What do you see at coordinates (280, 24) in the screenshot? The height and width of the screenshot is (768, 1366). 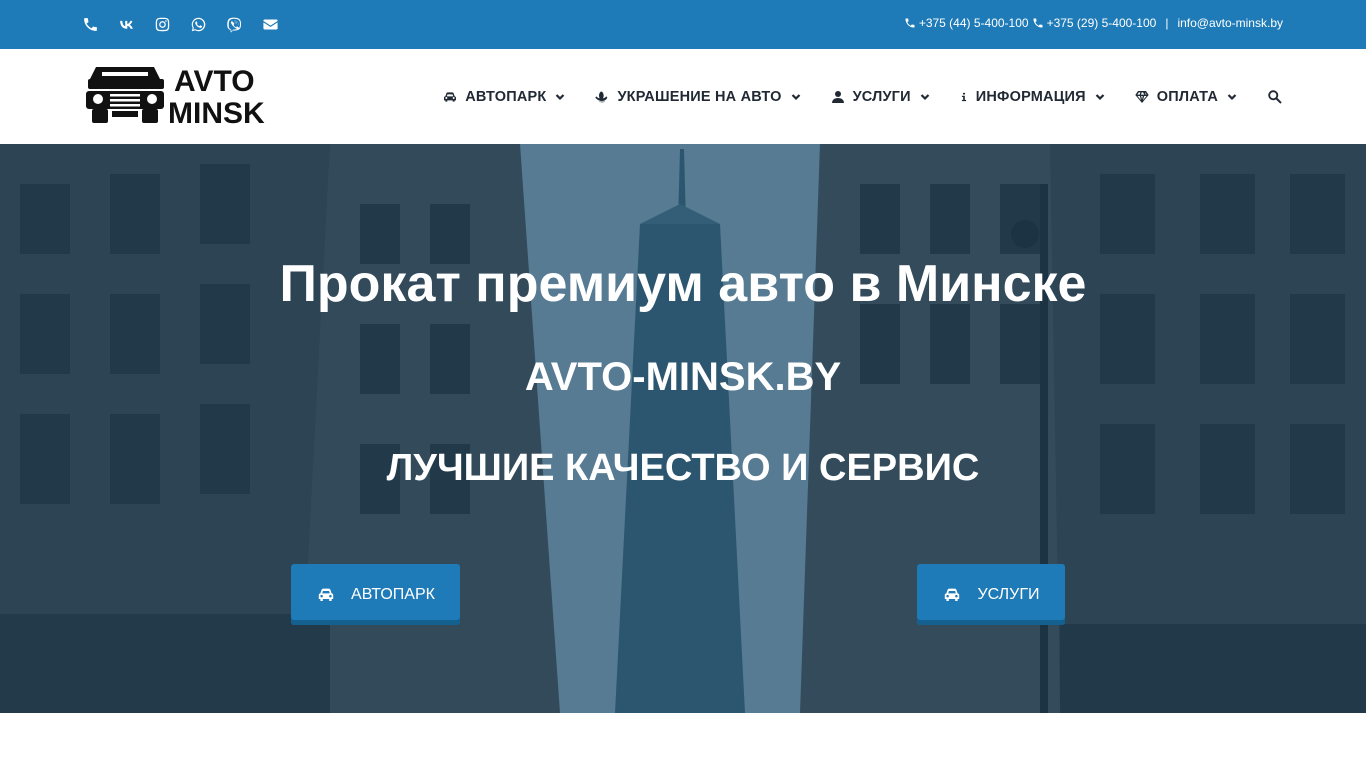 I see `envelope-icon` at bounding box center [280, 24].